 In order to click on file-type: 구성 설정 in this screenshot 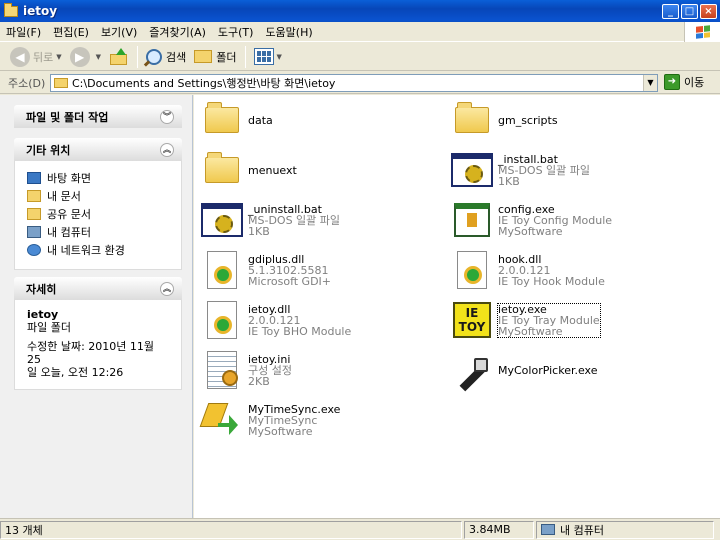, I will do `click(270, 370)`.